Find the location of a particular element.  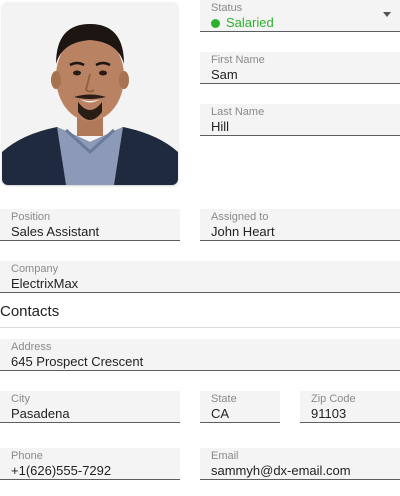

phone-label: Phone is located at coordinates (27, 456).